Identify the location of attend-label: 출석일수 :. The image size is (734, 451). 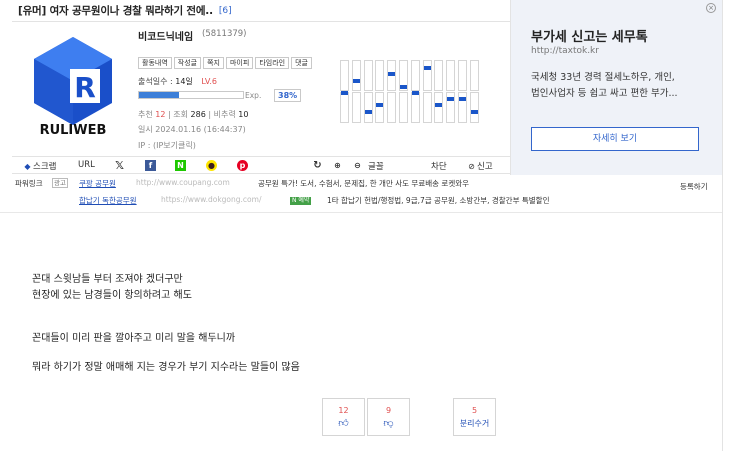
(155, 81).